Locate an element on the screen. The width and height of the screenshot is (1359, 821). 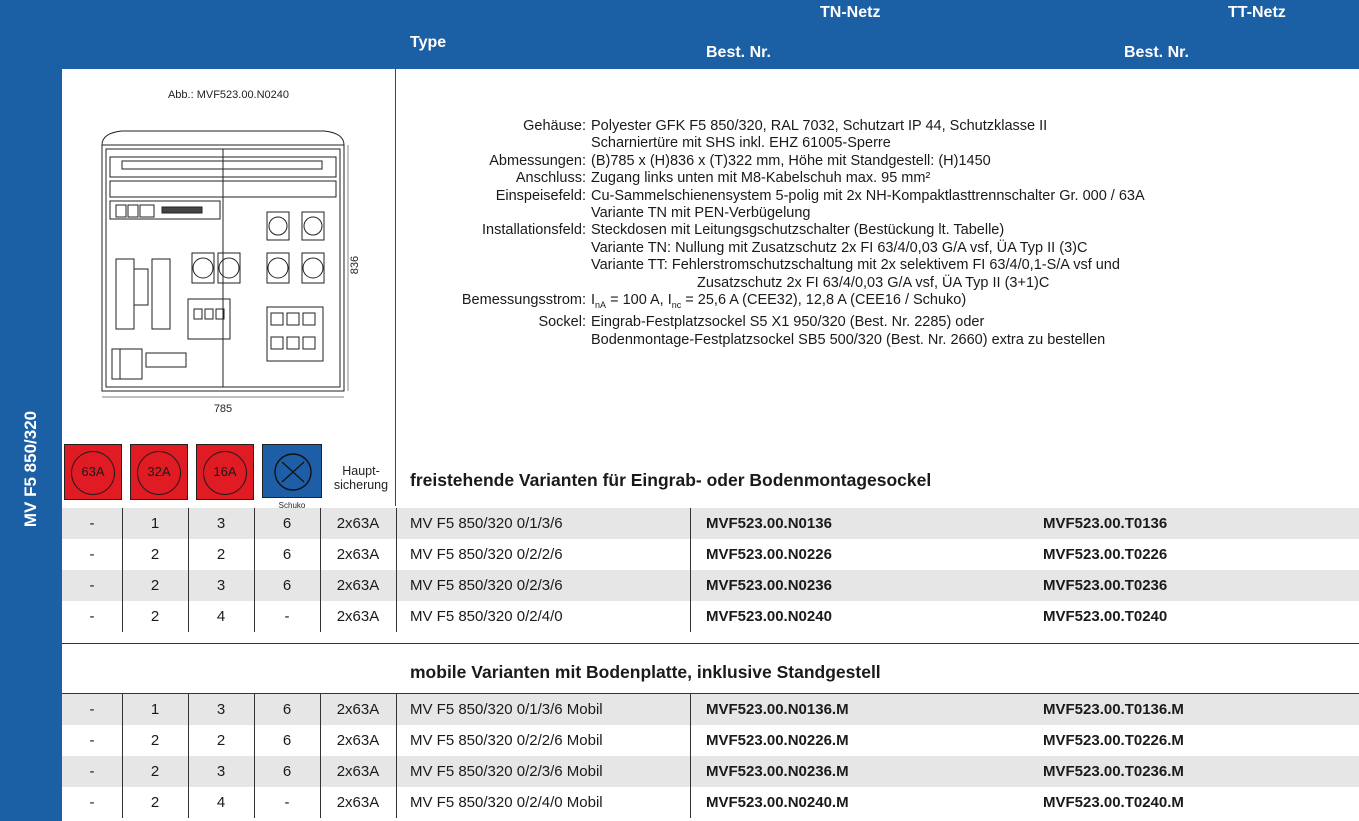
cell-tt-best-nr: MVF523.00.T0136 is located at coordinates (1105, 523).